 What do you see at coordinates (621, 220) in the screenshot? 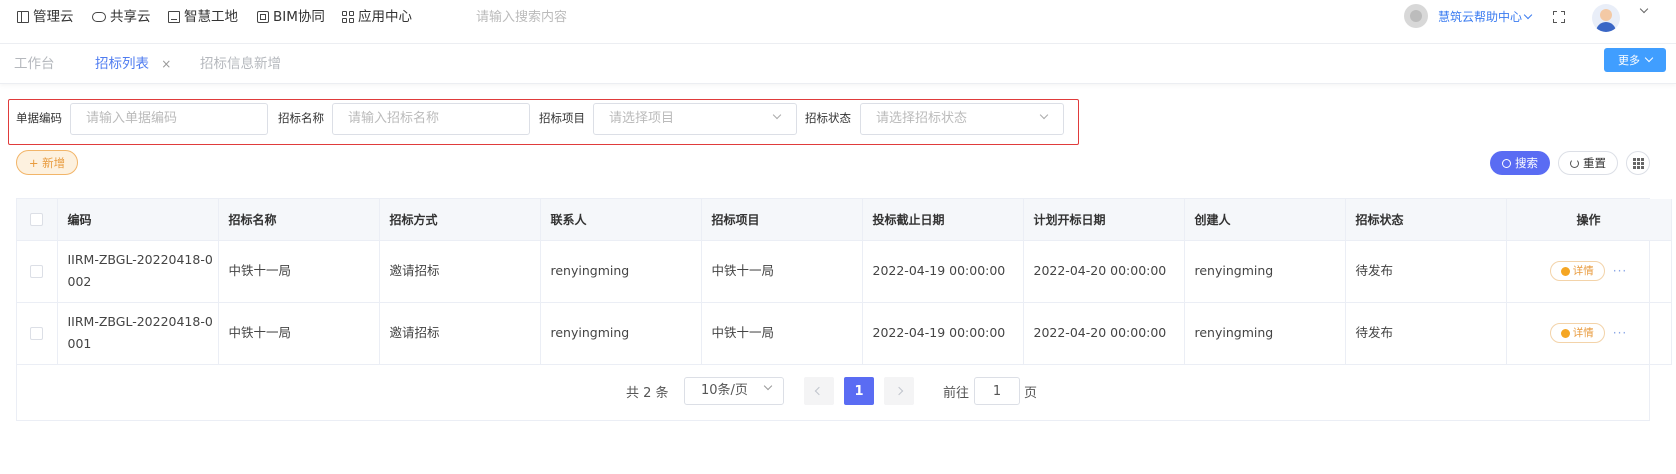
I see `column-header: 联系人` at bounding box center [621, 220].